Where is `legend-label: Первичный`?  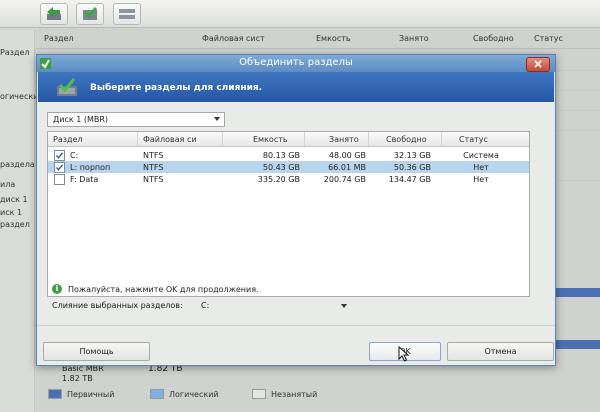 legend-label: Первичный is located at coordinates (91, 394).